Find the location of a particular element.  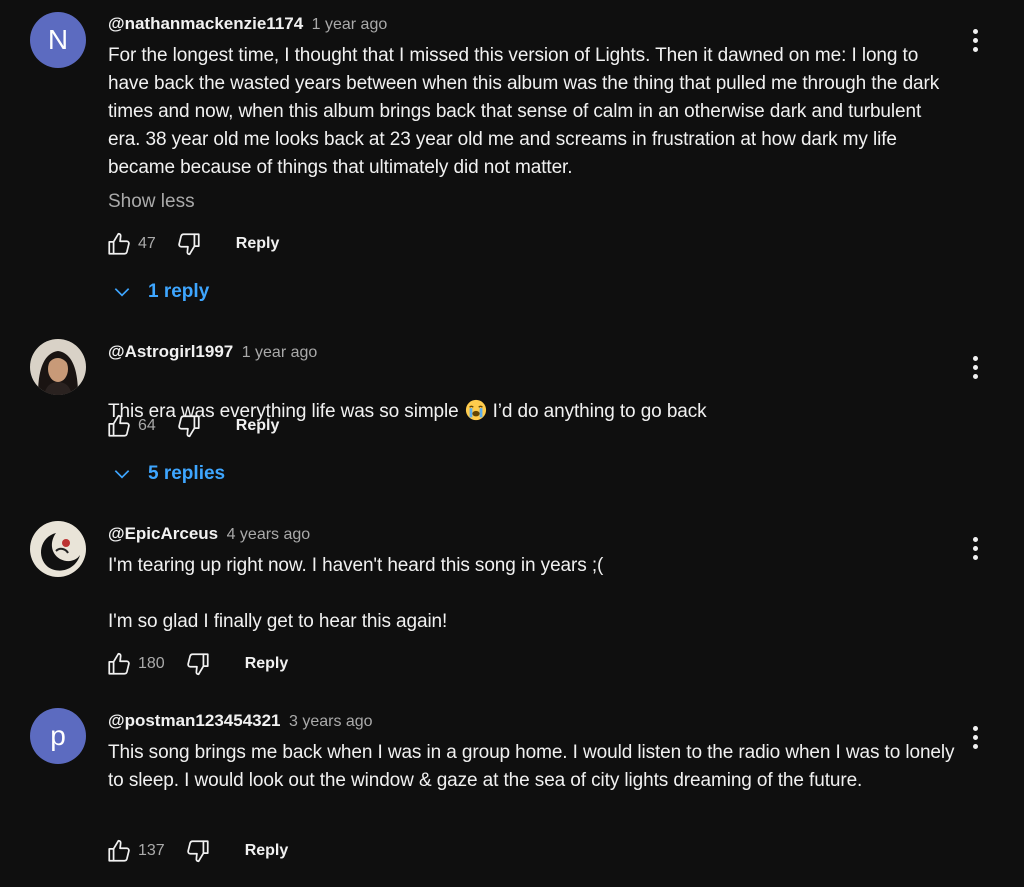

comment-text-part: I’d do anything to go back is located at coordinates (599, 411).